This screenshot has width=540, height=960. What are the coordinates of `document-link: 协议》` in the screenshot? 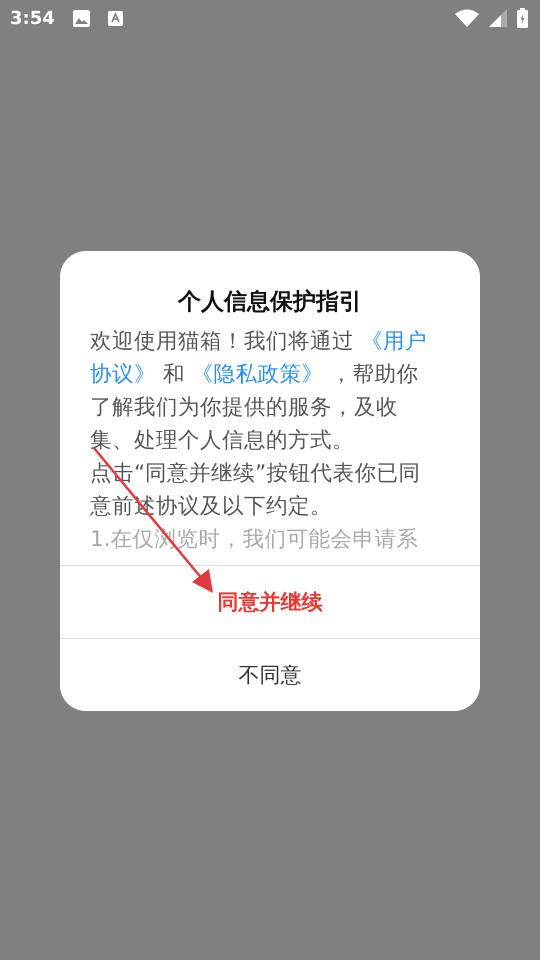 It's located at (123, 374).